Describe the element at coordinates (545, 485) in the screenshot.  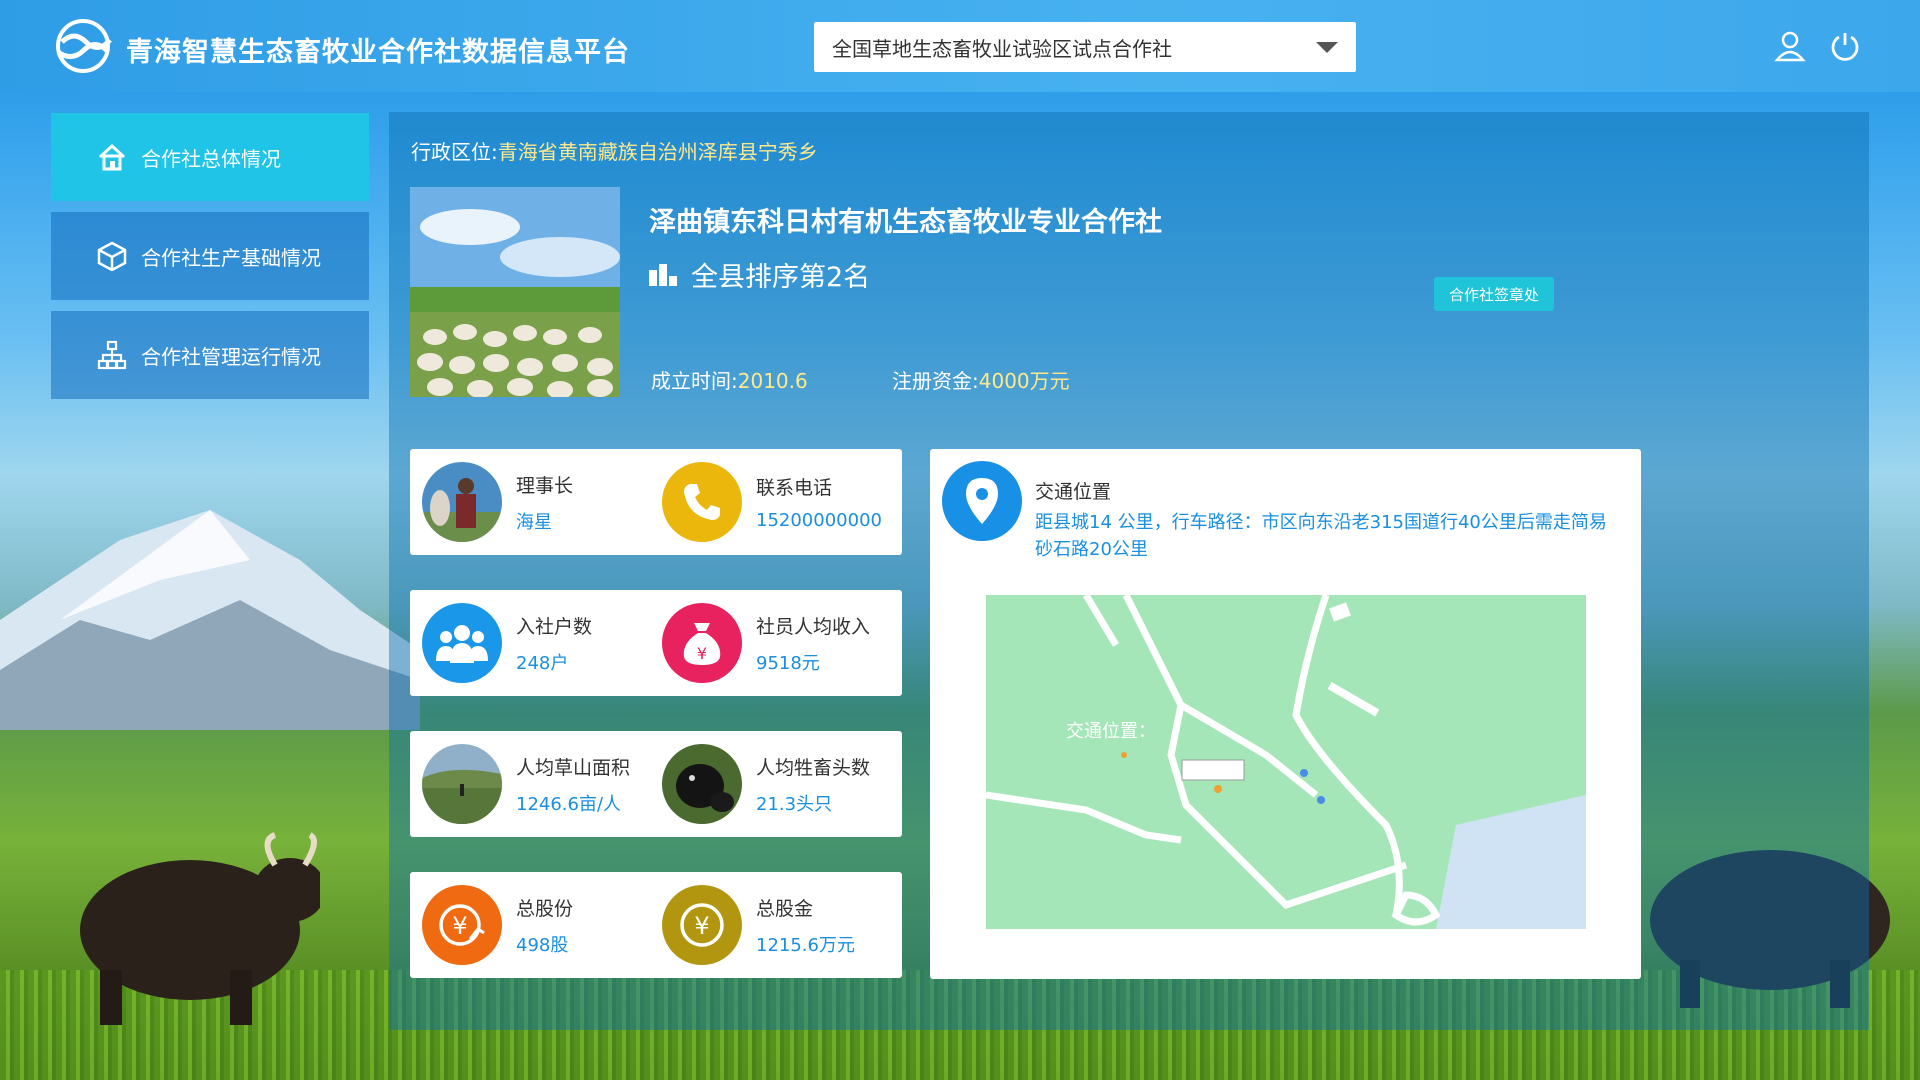
I see `chairman-label: 理事长` at that location.